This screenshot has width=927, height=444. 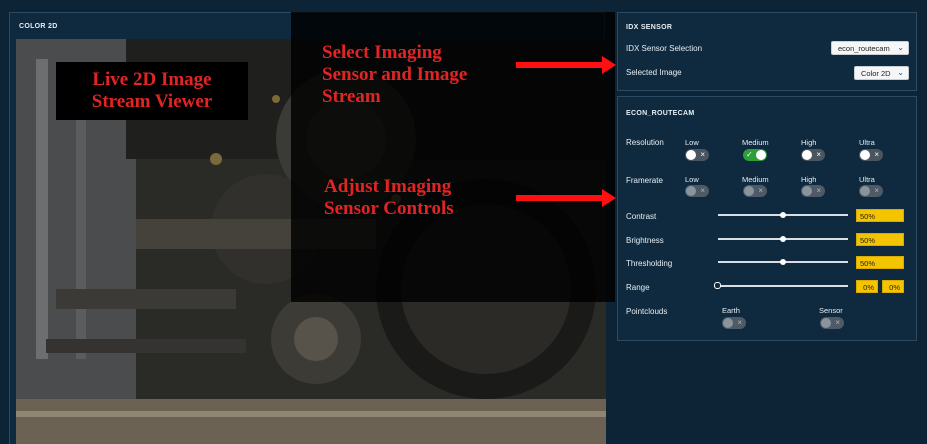 What do you see at coordinates (731, 310) in the screenshot?
I see `pointclouds-option-label: Earth` at bounding box center [731, 310].